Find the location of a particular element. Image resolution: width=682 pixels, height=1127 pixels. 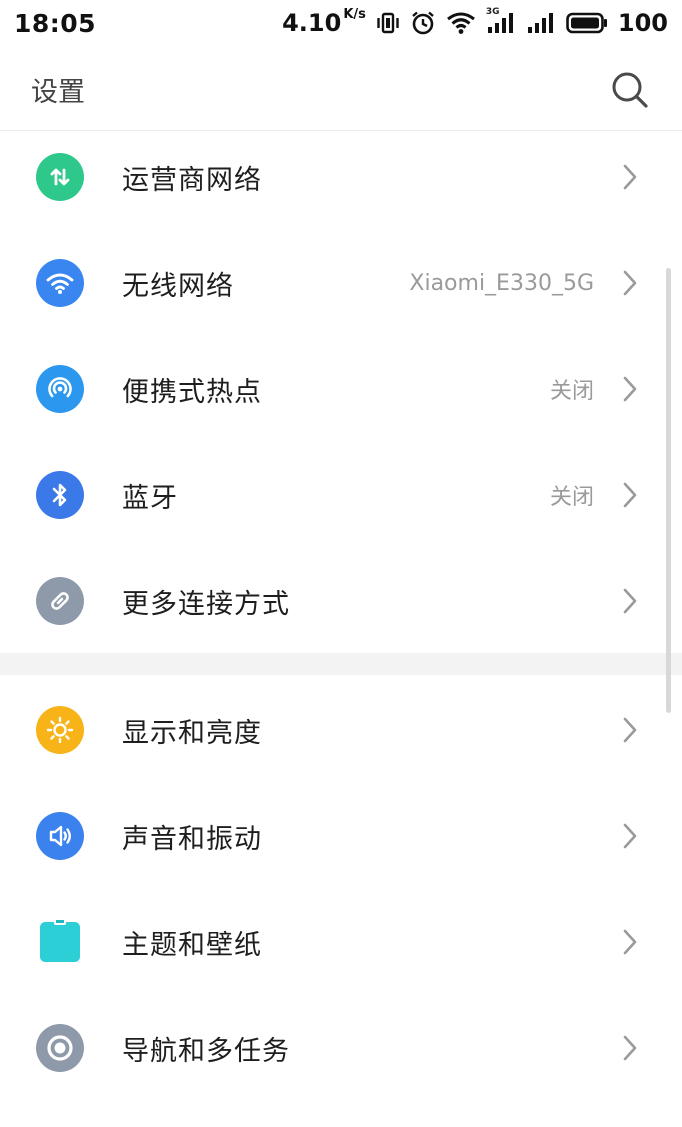

cellular-3g-icon: 3G is located at coordinates (501, 21).